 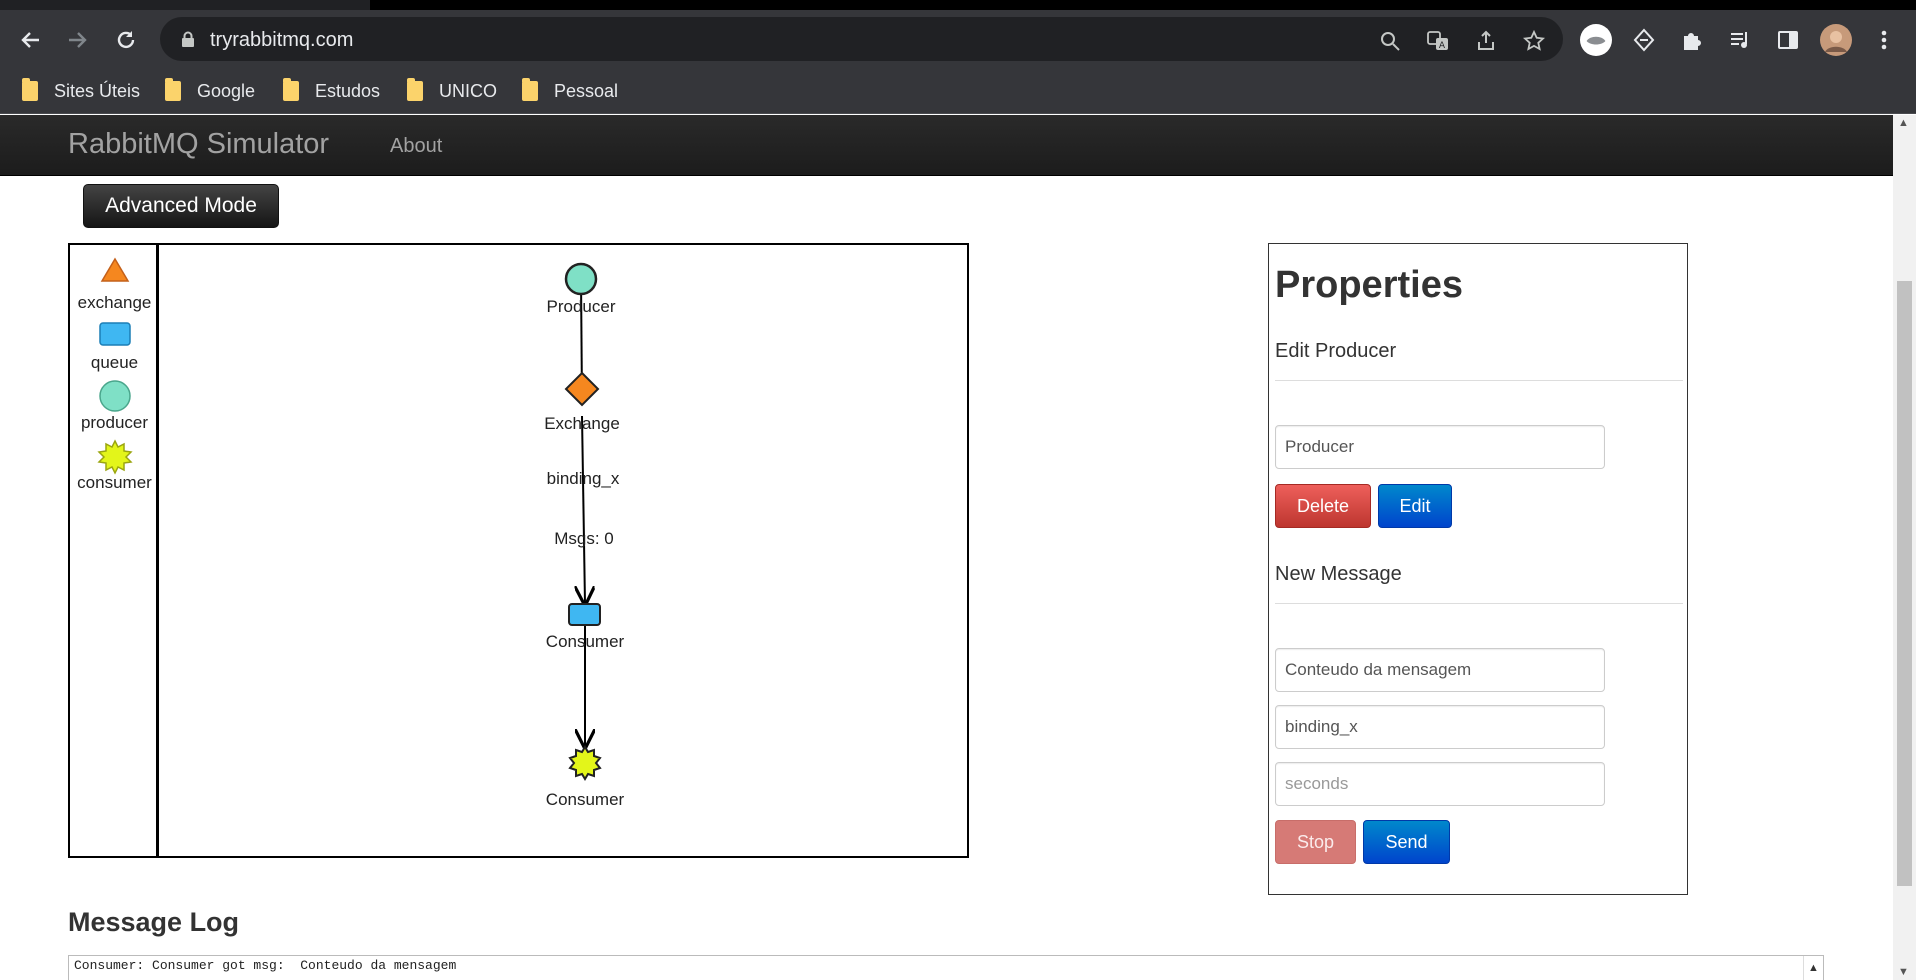 What do you see at coordinates (114, 302) in the screenshot?
I see `palette-exchange-label: exchange` at bounding box center [114, 302].